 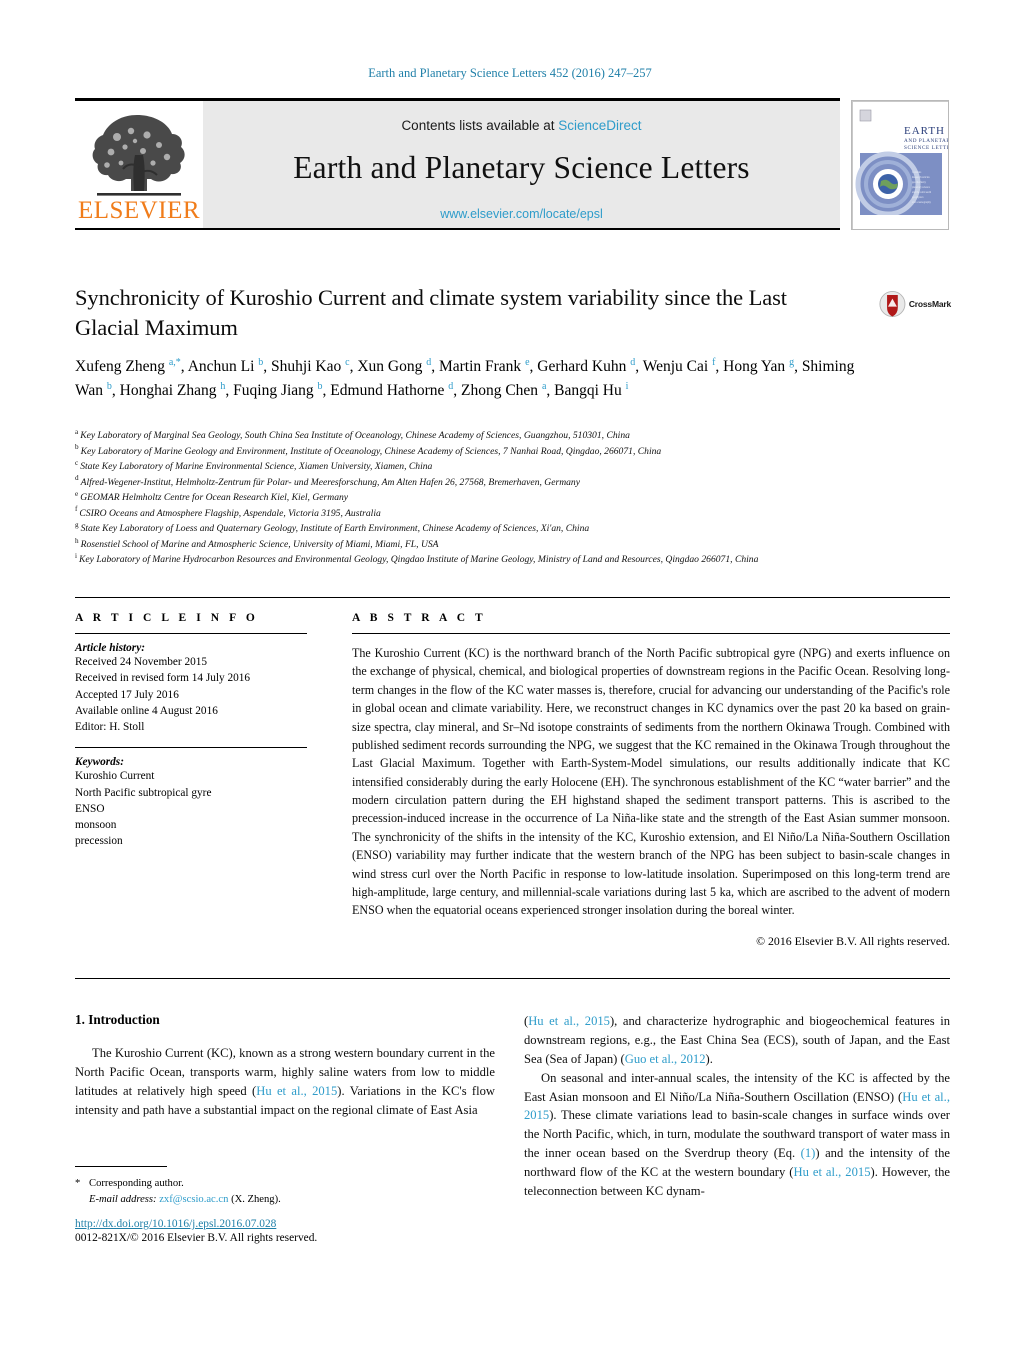 What do you see at coordinates (892, 304) in the screenshot?
I see `crossmark-icon` at bounding box center [892, 304].